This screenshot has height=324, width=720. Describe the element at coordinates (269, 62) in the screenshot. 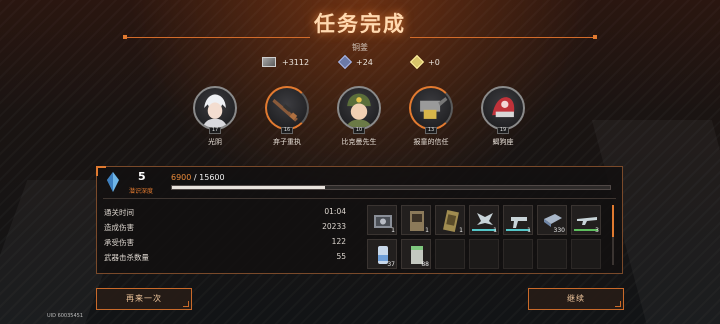

I see `chip-icon` at that location.